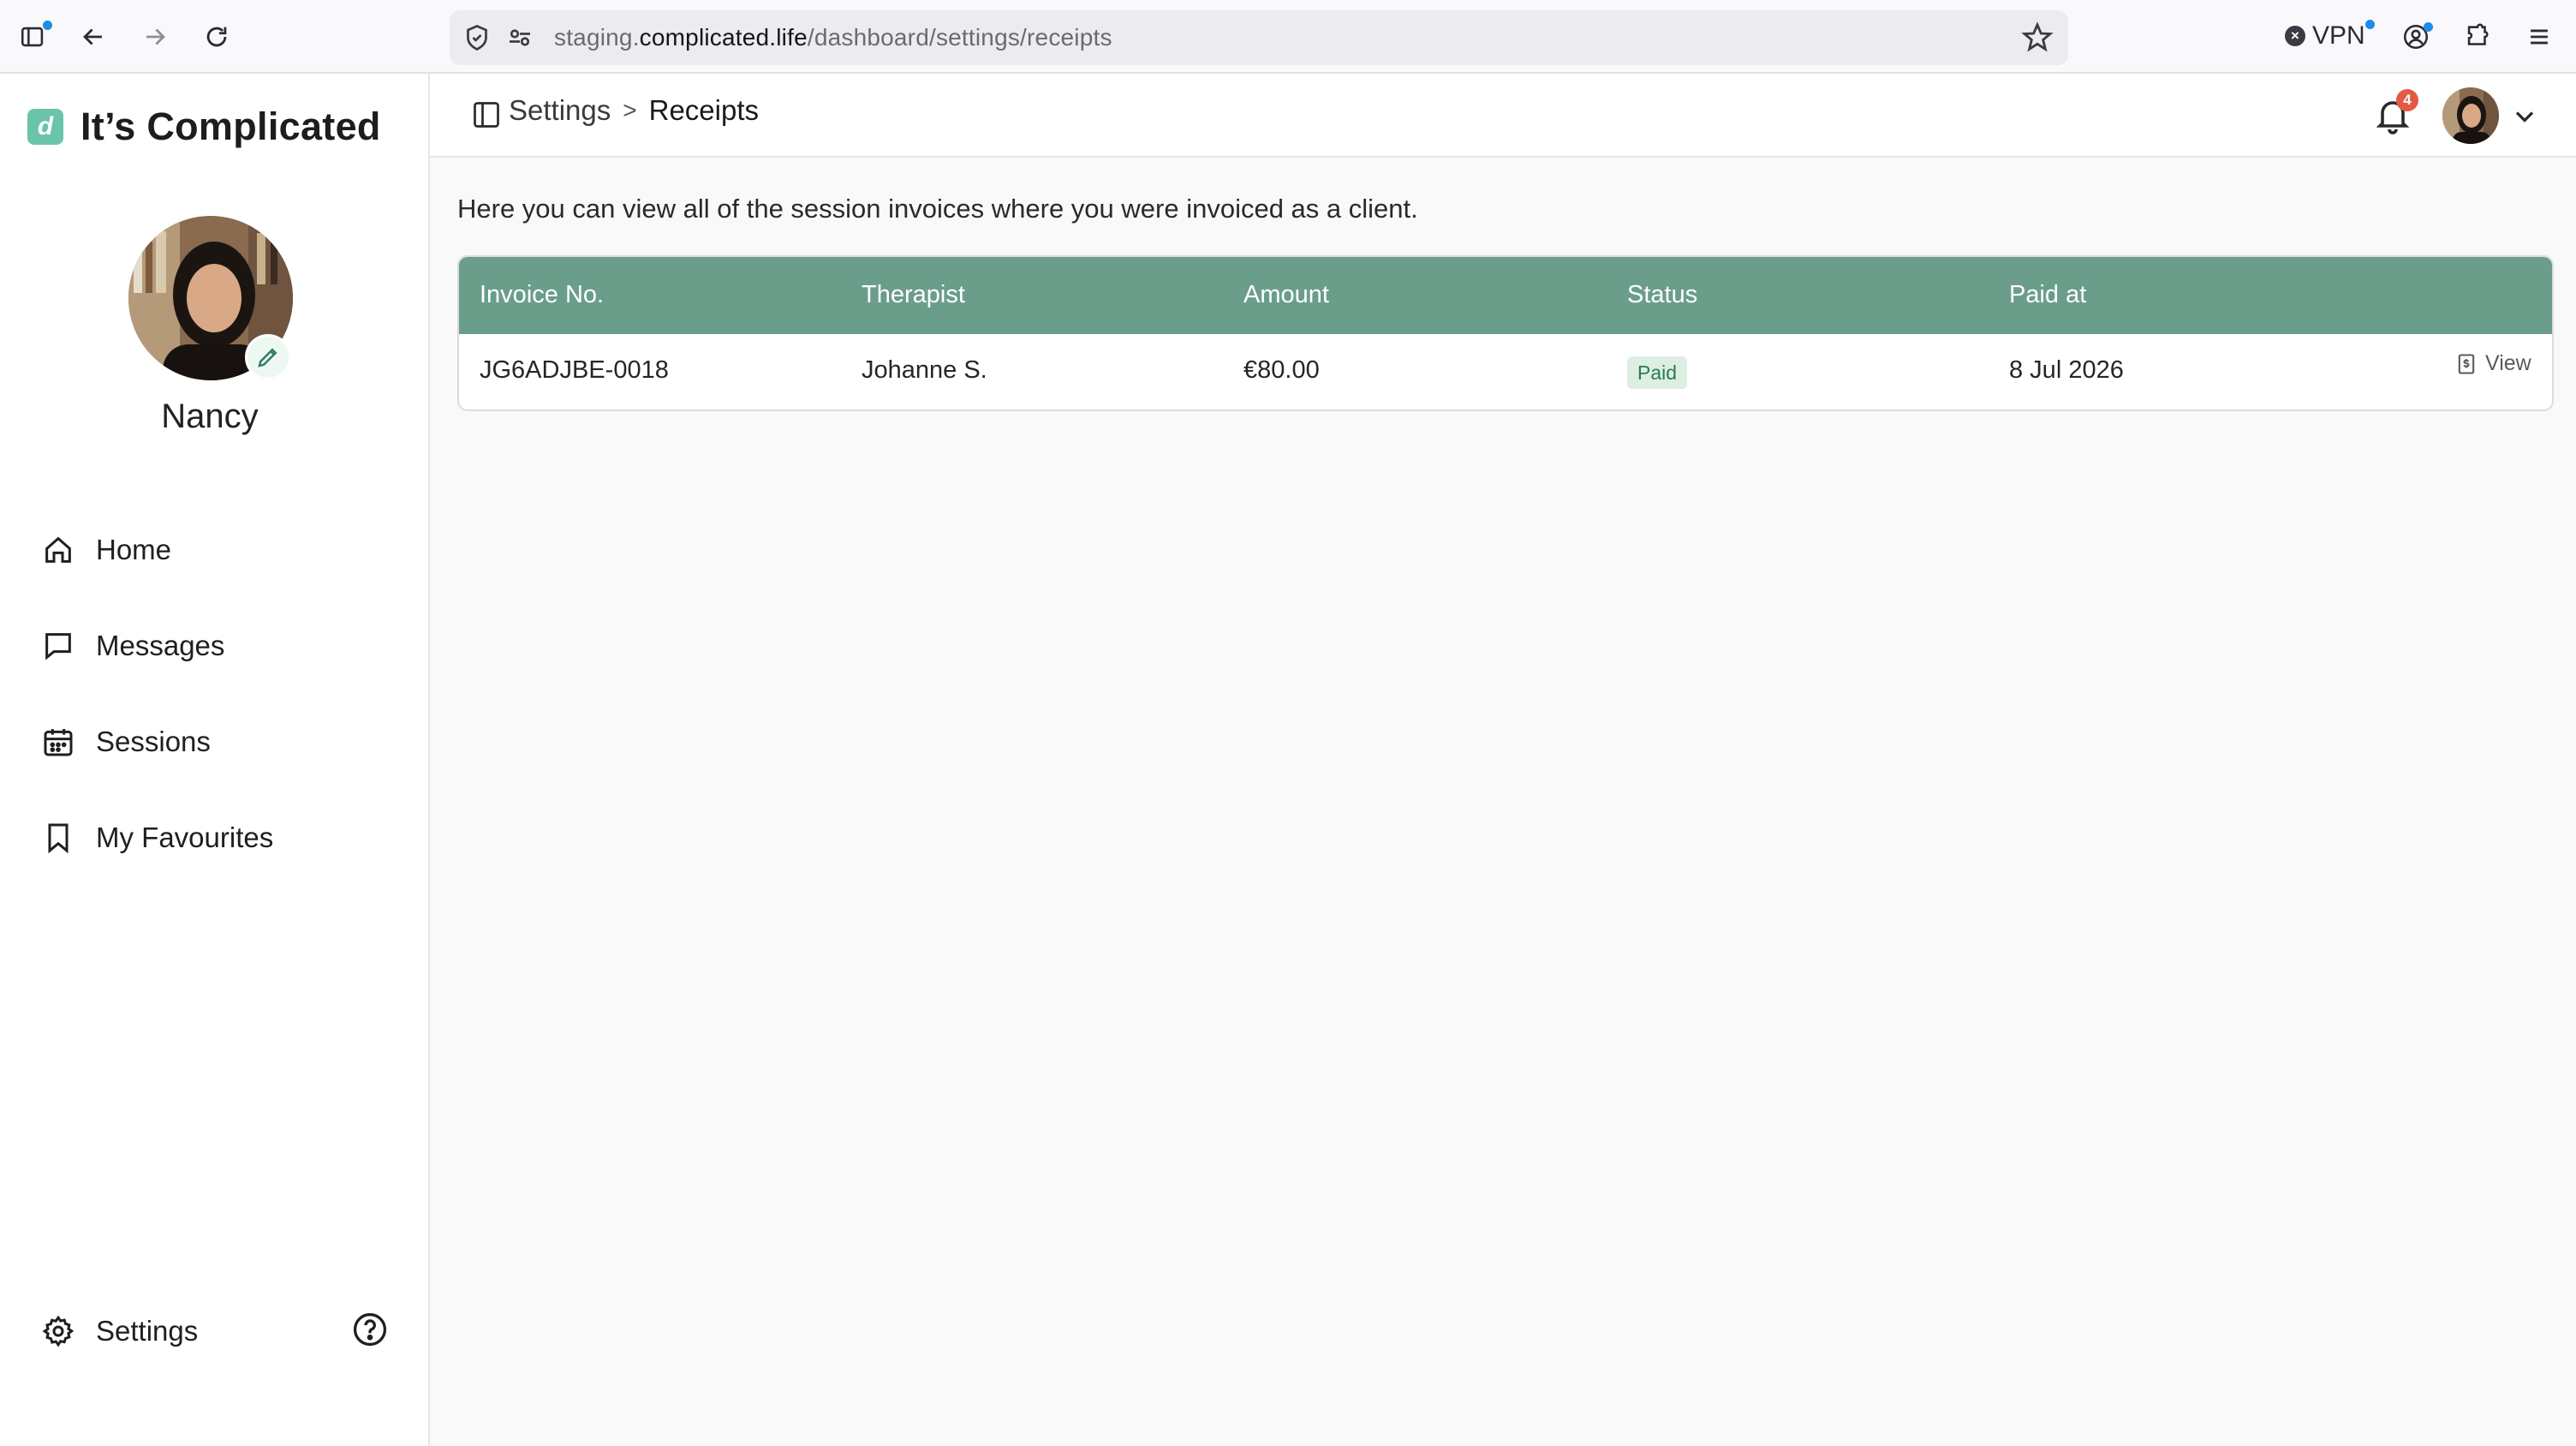  Describe the element at coordinates (2048, 294) in the screenshot. I see `column-header-paid-at: Paid at` at that location.